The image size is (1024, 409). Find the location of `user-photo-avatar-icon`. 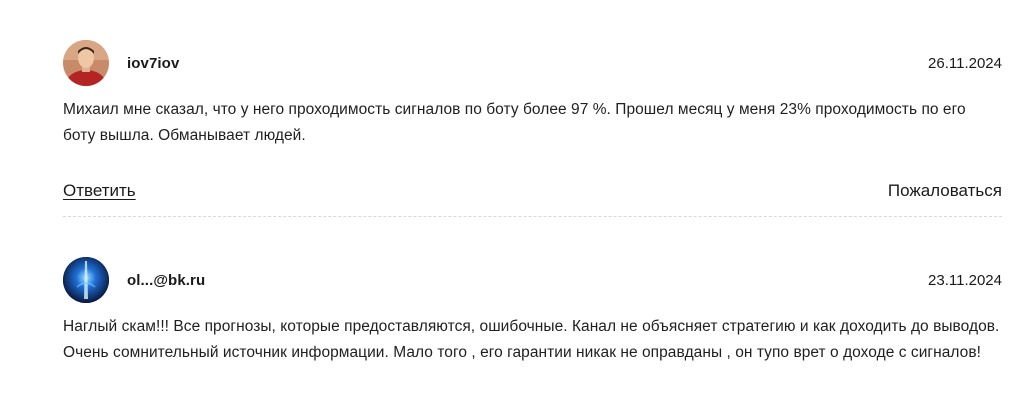

user-photo-avatar-icon is located at coordinates (86, 63).